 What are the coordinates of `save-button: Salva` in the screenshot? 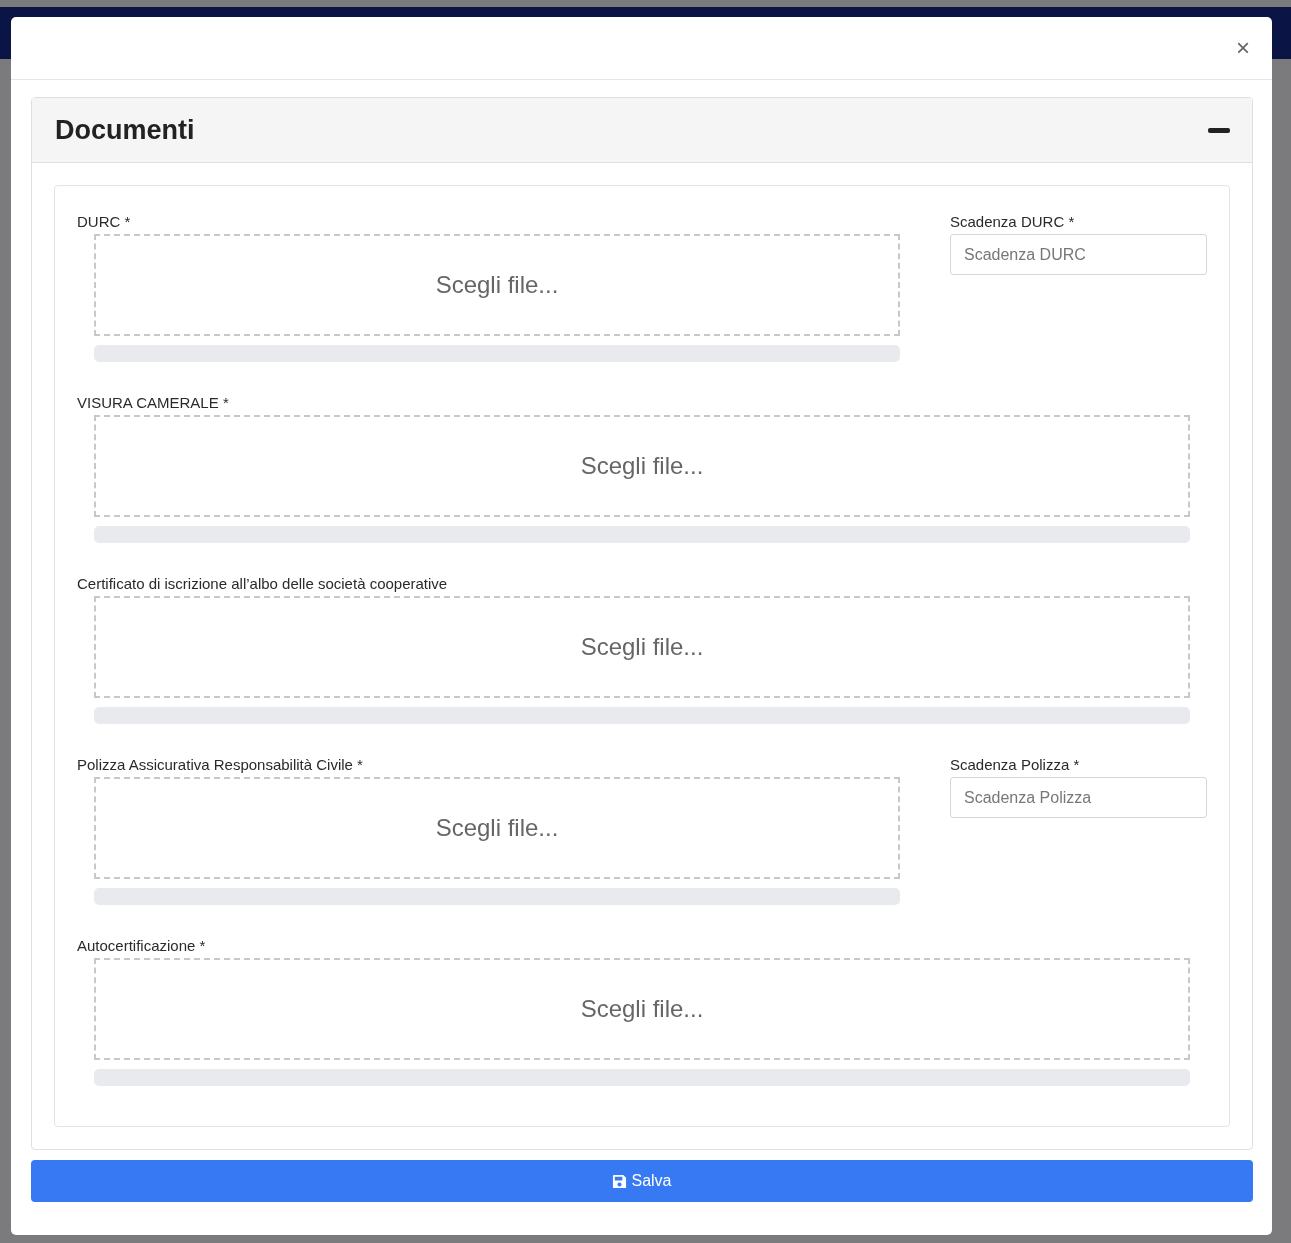 It's located at (642, 1181).